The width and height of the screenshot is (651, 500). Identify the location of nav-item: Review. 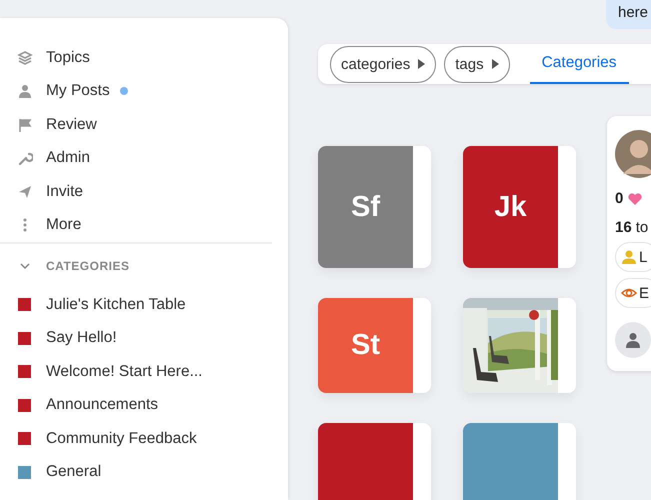
(71, 125).